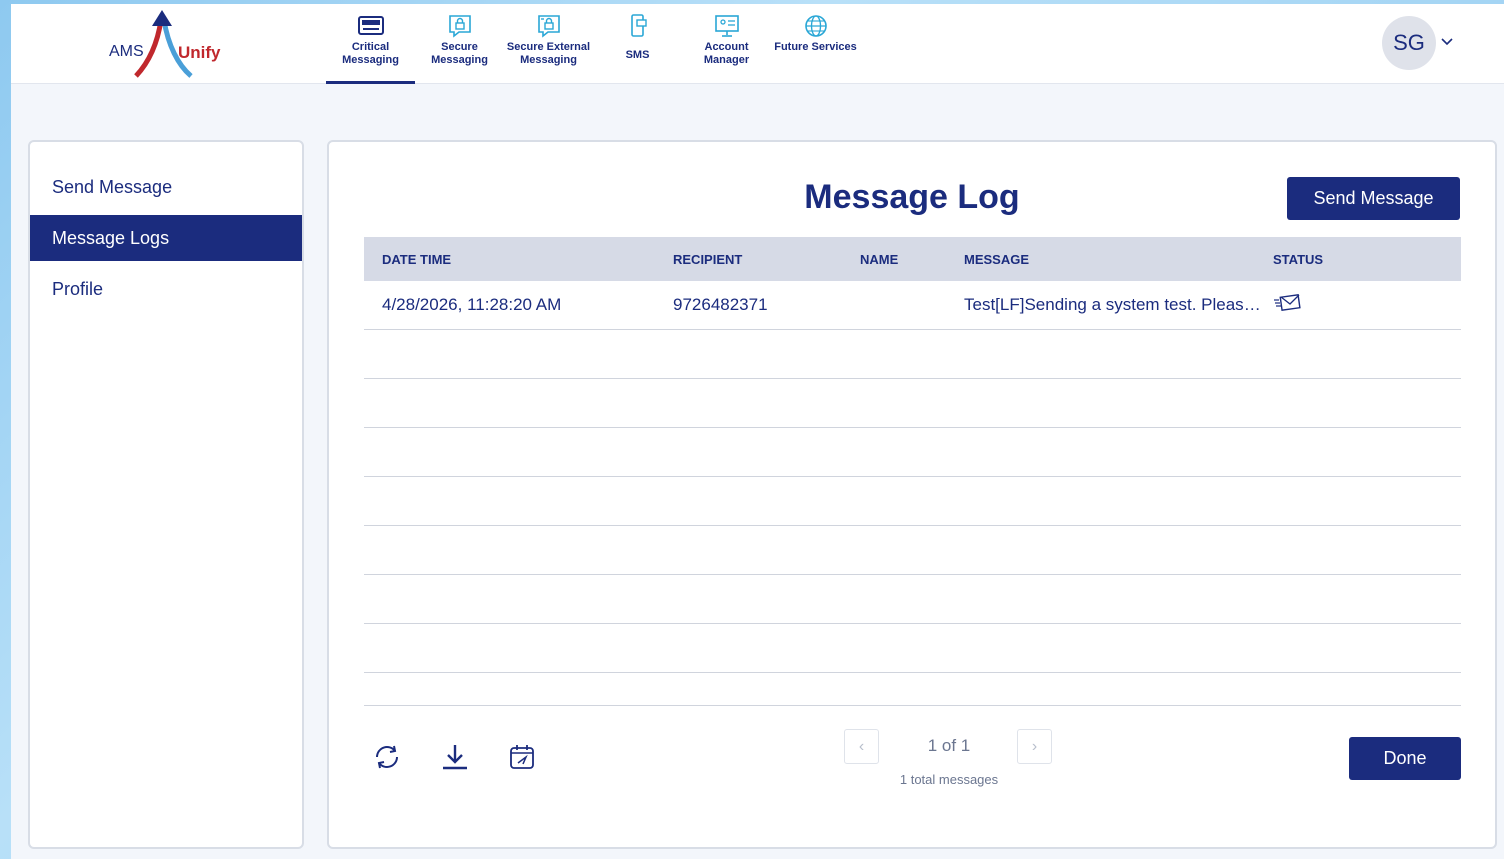  What do you see at coordinates (949, 779) in the screenshot?
I see `pager-total-count: 1 total messages` at bounding box center [949, 779].